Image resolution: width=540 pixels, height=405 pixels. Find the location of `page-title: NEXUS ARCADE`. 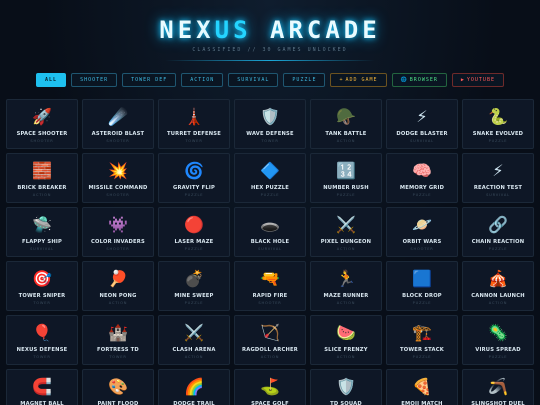

page-title: NEXUS ARCADE is located at coordinates (270, 30).